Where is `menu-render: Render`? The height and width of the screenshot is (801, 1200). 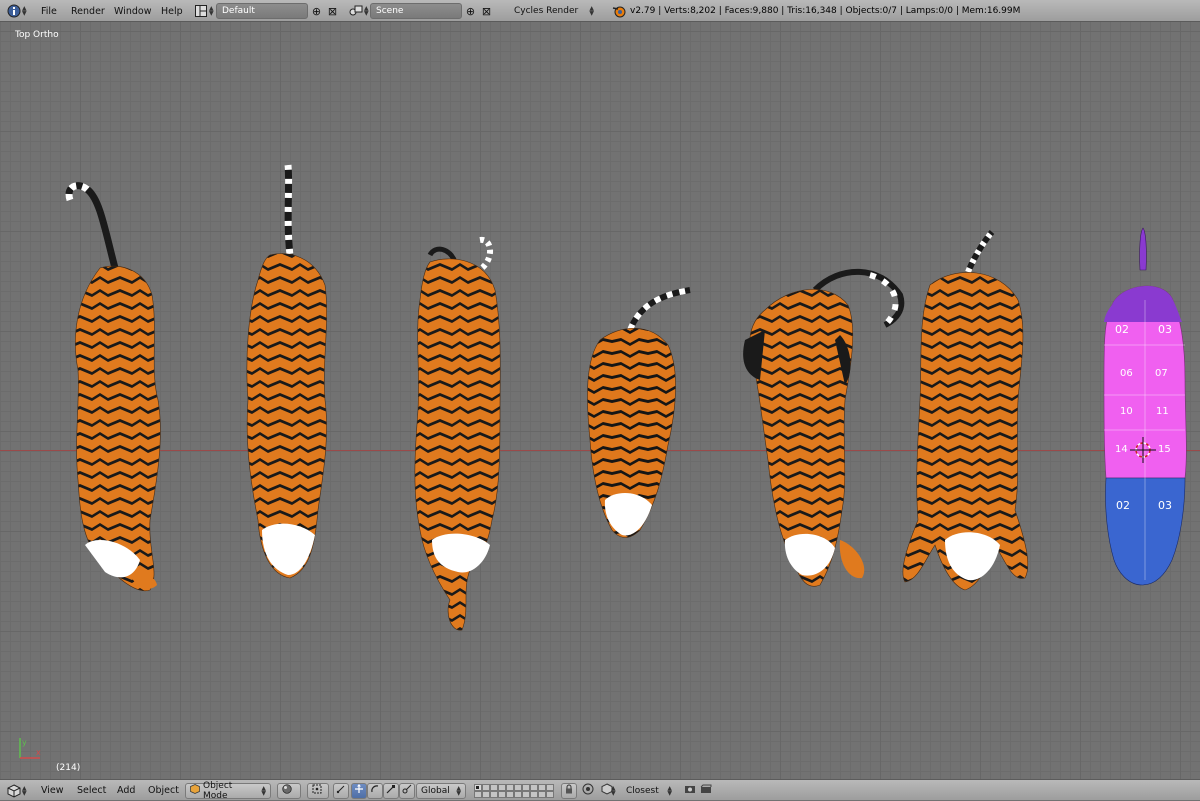
menu-render: Render is located at coordinates (88, 11).